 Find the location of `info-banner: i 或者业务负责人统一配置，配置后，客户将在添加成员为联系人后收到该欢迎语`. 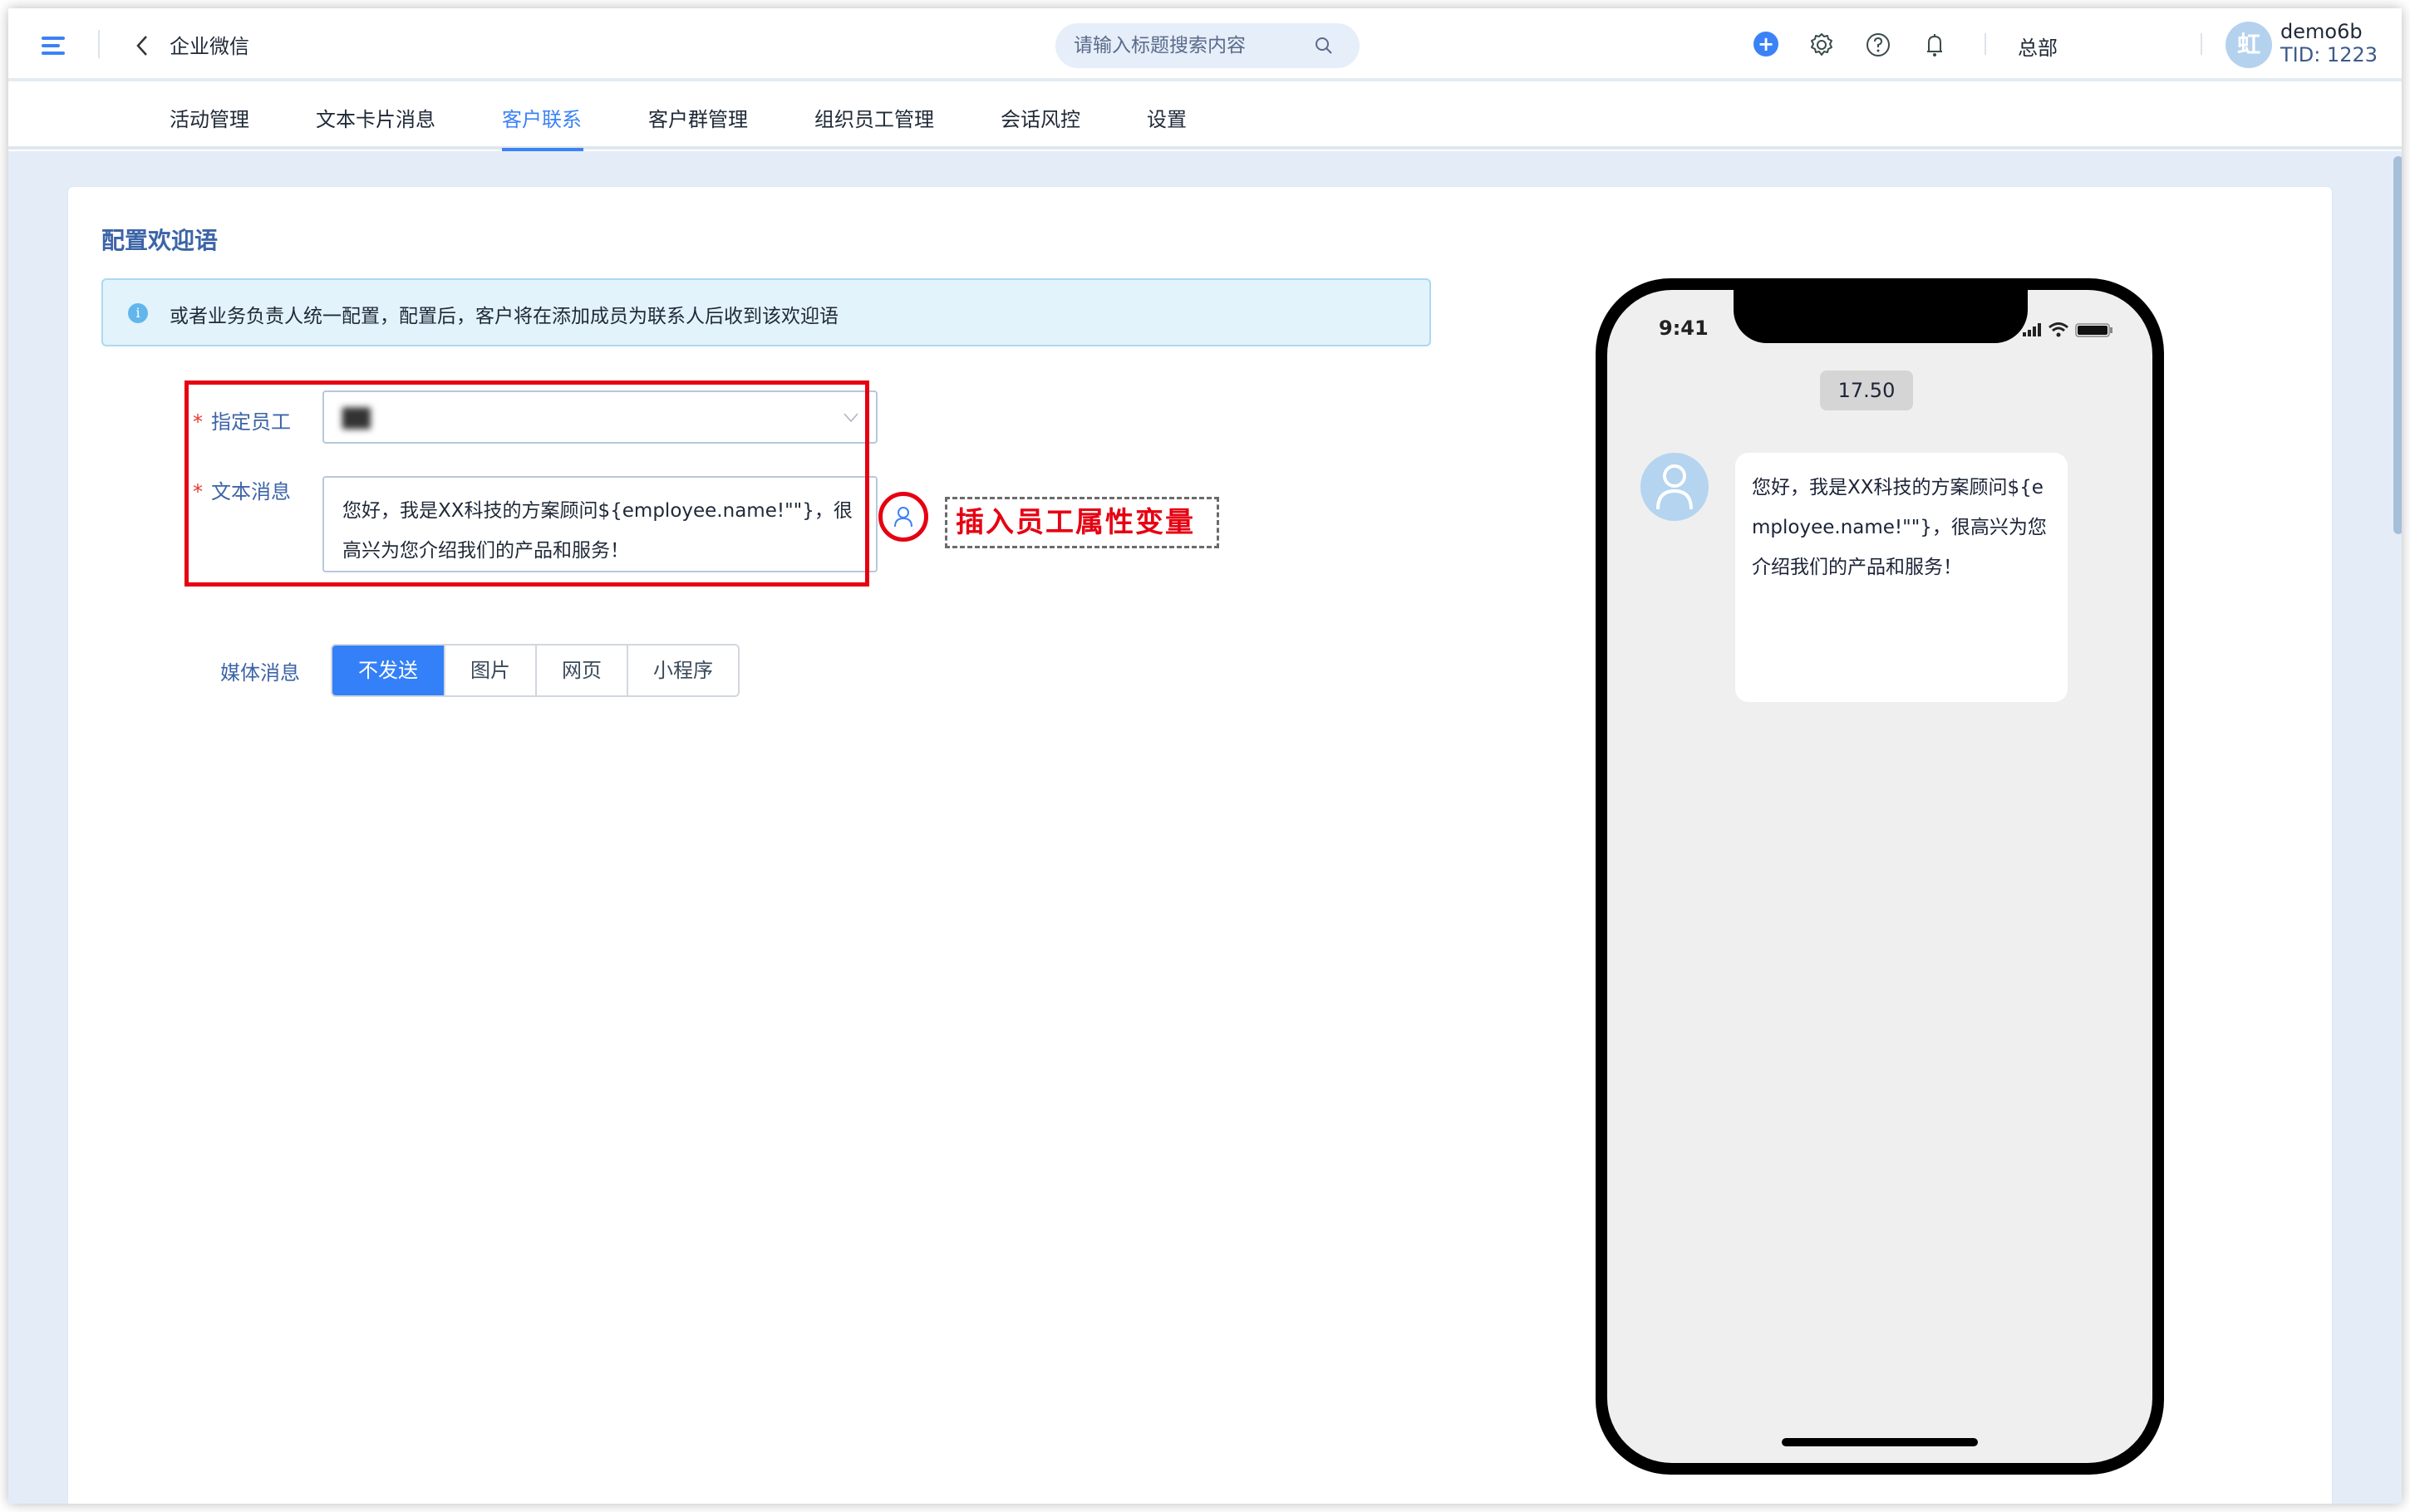

info-banner: i 或者业务负责人统一配置，配置后，客户将在添加成员为联系人后收到该欢迎语 is located at coordinates (766, 312).